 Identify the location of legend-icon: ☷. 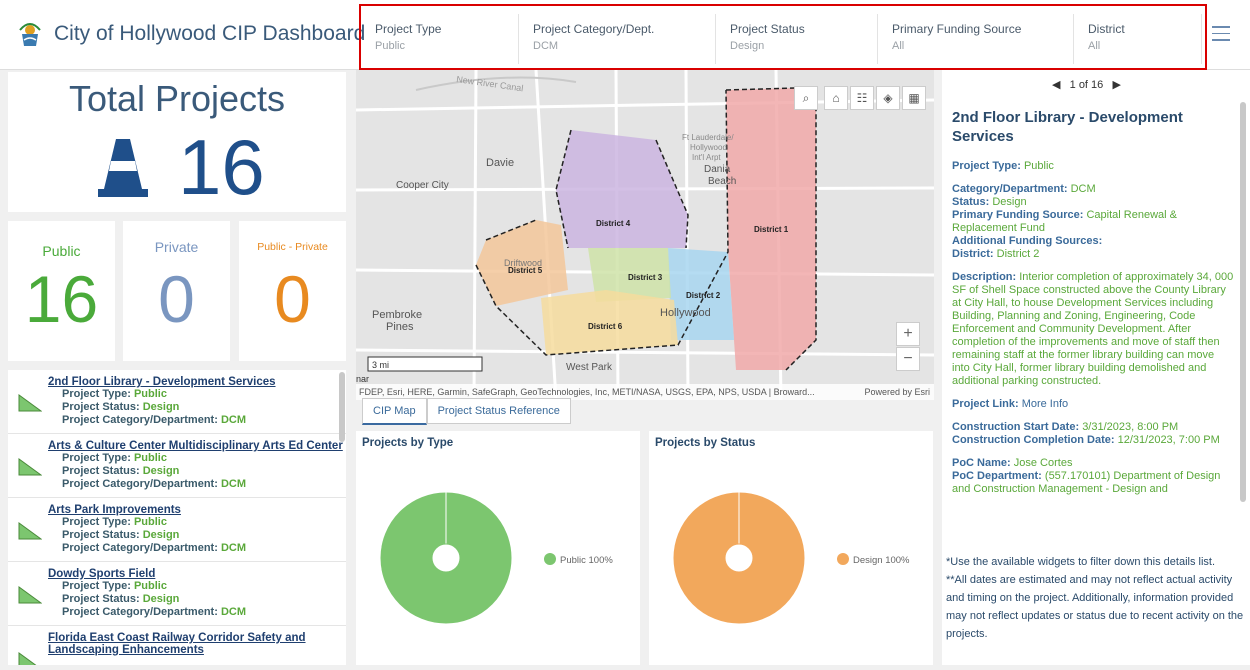
(862, 98).